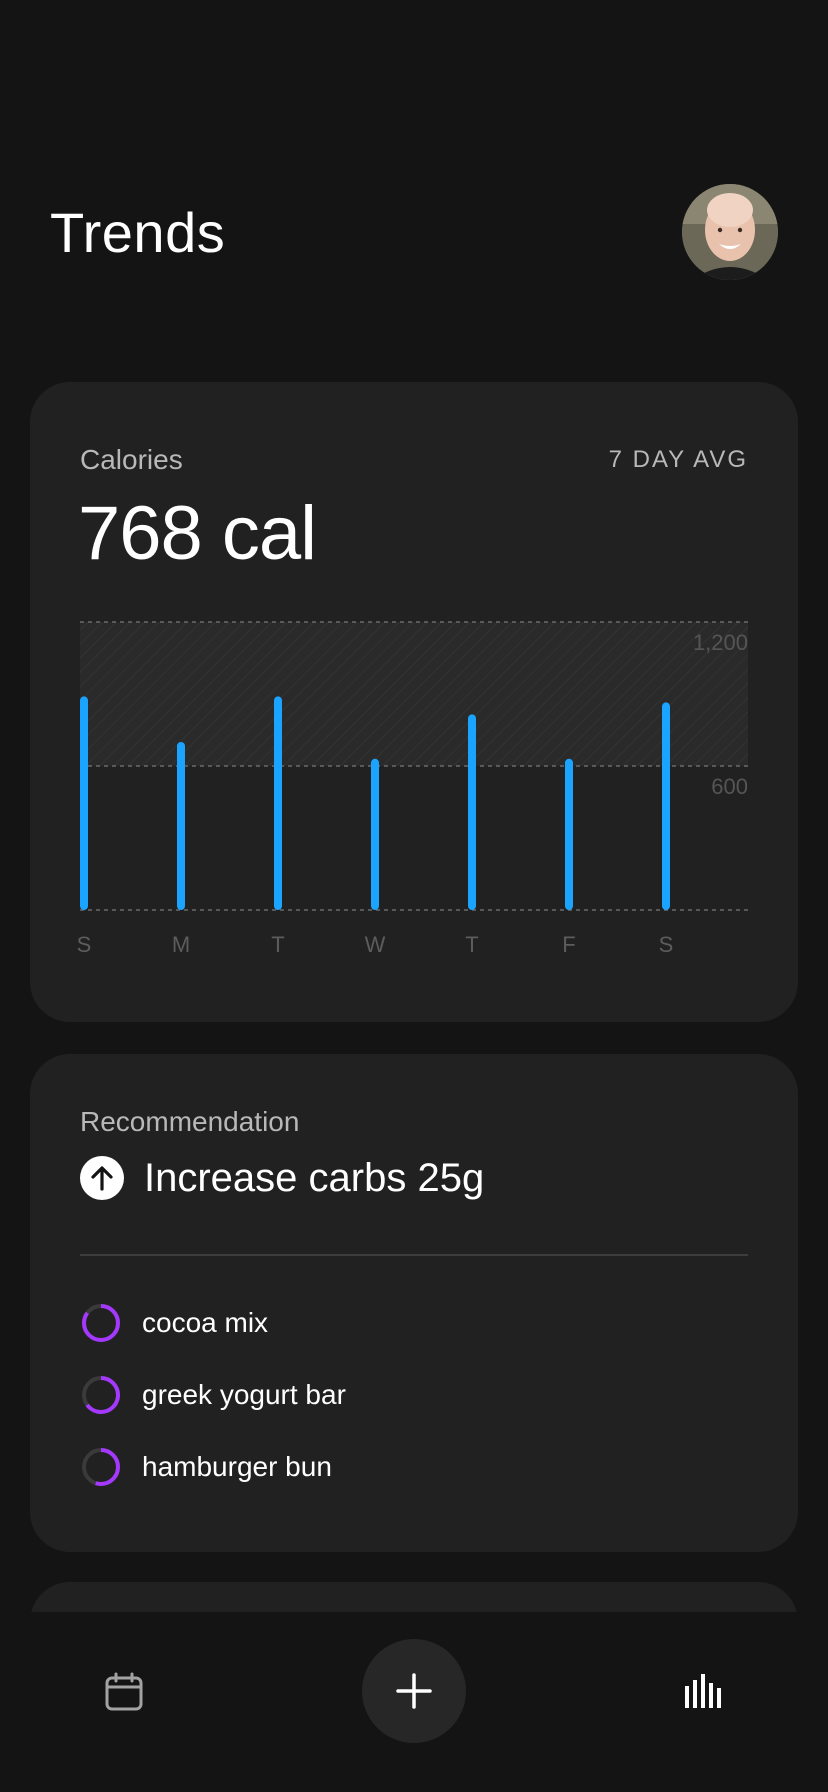 This screenshot has height=1792, width=828. Describe the element at coordinates (181, 944) in the screenshot. I see `x-tick-label: M` at that location.